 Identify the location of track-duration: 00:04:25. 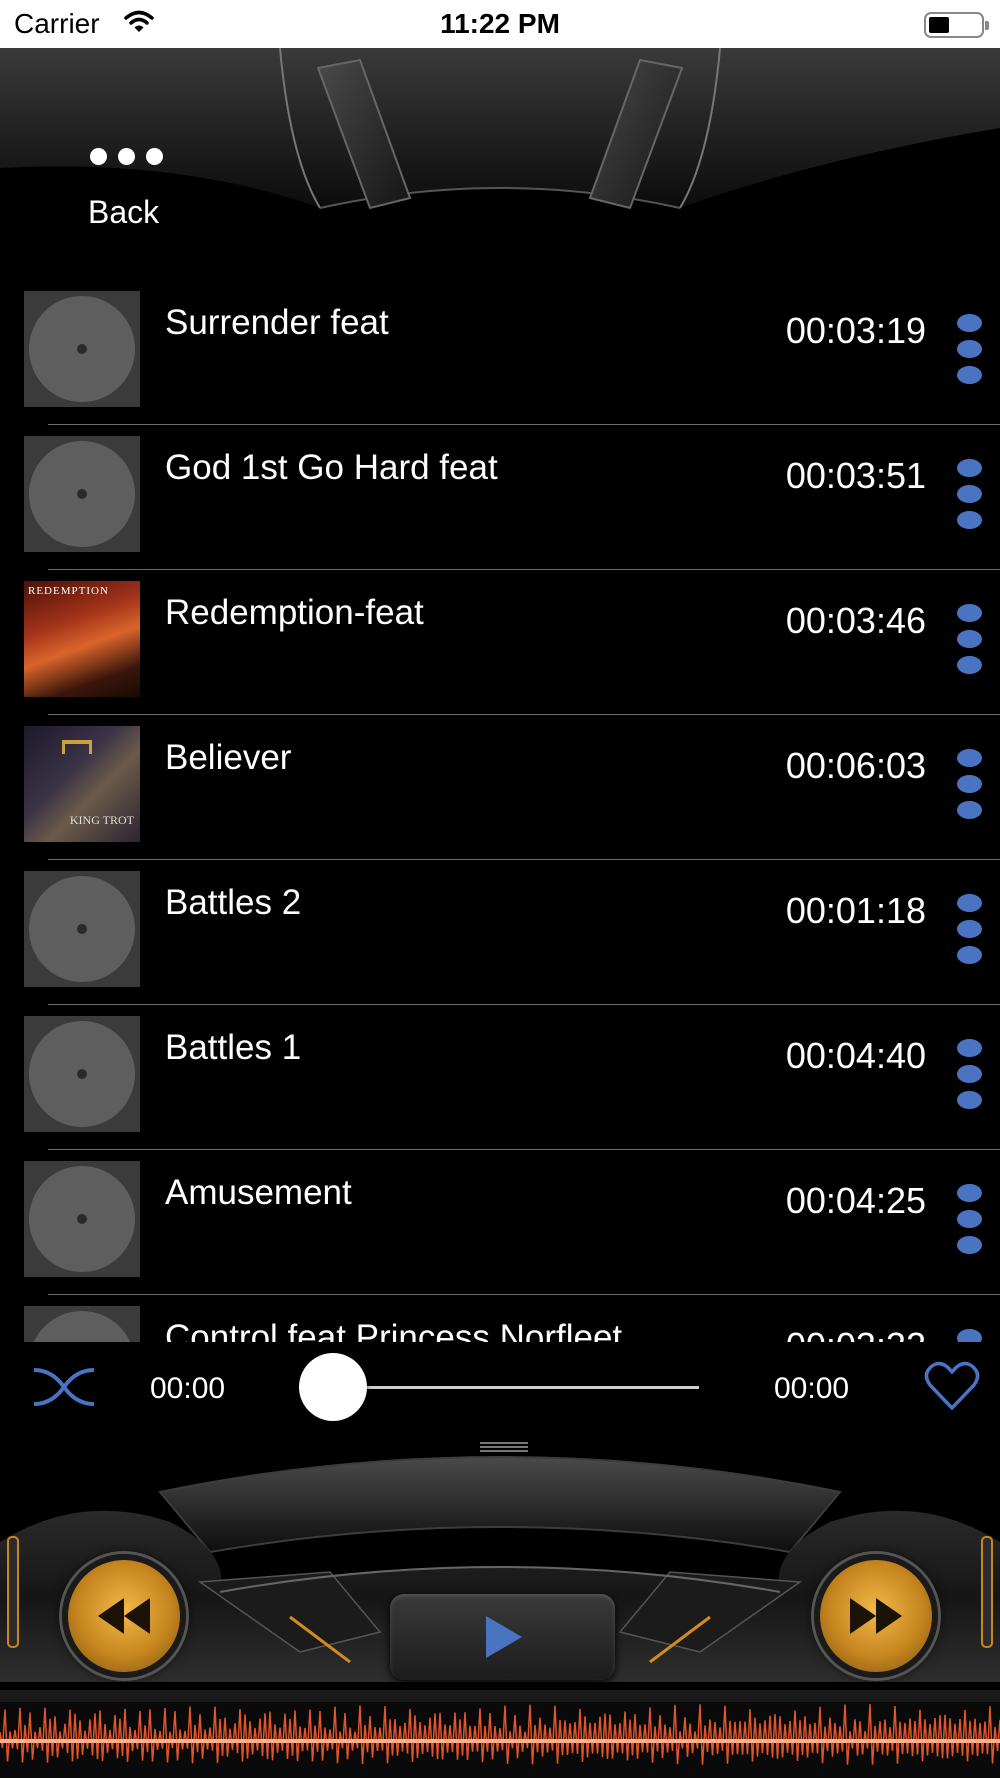
(855, 1200).